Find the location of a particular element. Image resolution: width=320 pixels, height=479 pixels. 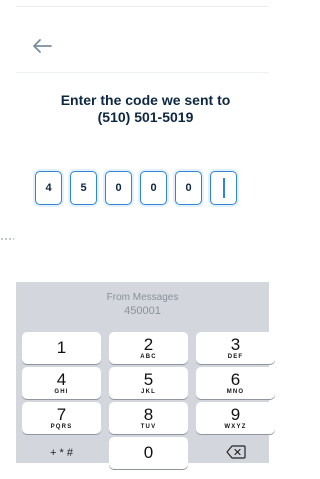

key-1-number: 1 is located at coordinates (61, 347).